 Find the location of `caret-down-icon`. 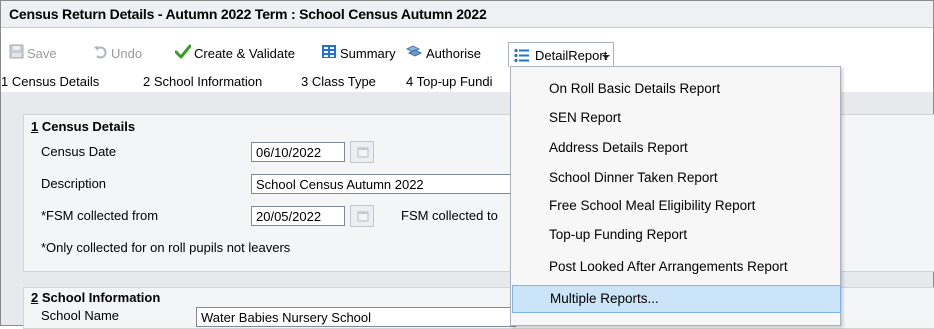

caret-down-icon is located at coordinates (606, 56).